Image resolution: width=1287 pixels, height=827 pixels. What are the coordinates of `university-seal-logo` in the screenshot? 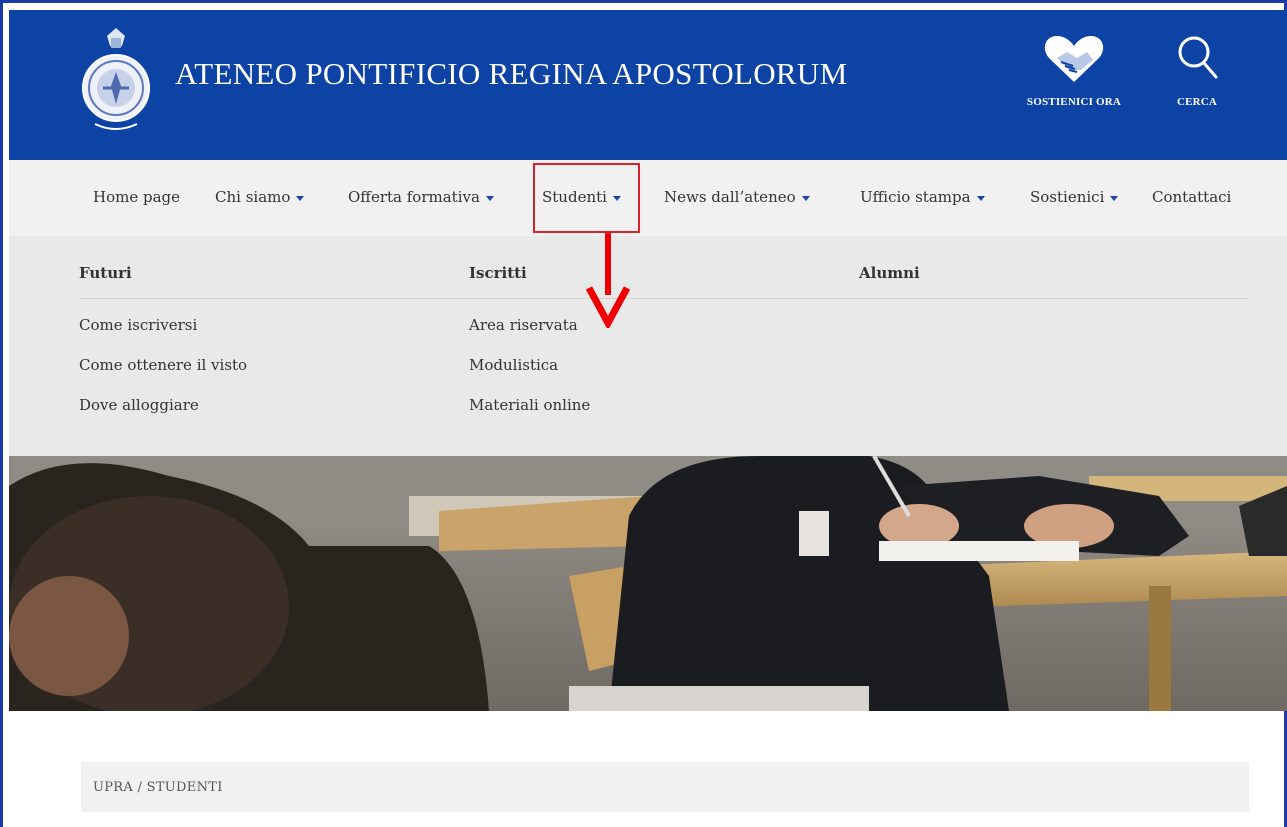 It's located at (116, 82).